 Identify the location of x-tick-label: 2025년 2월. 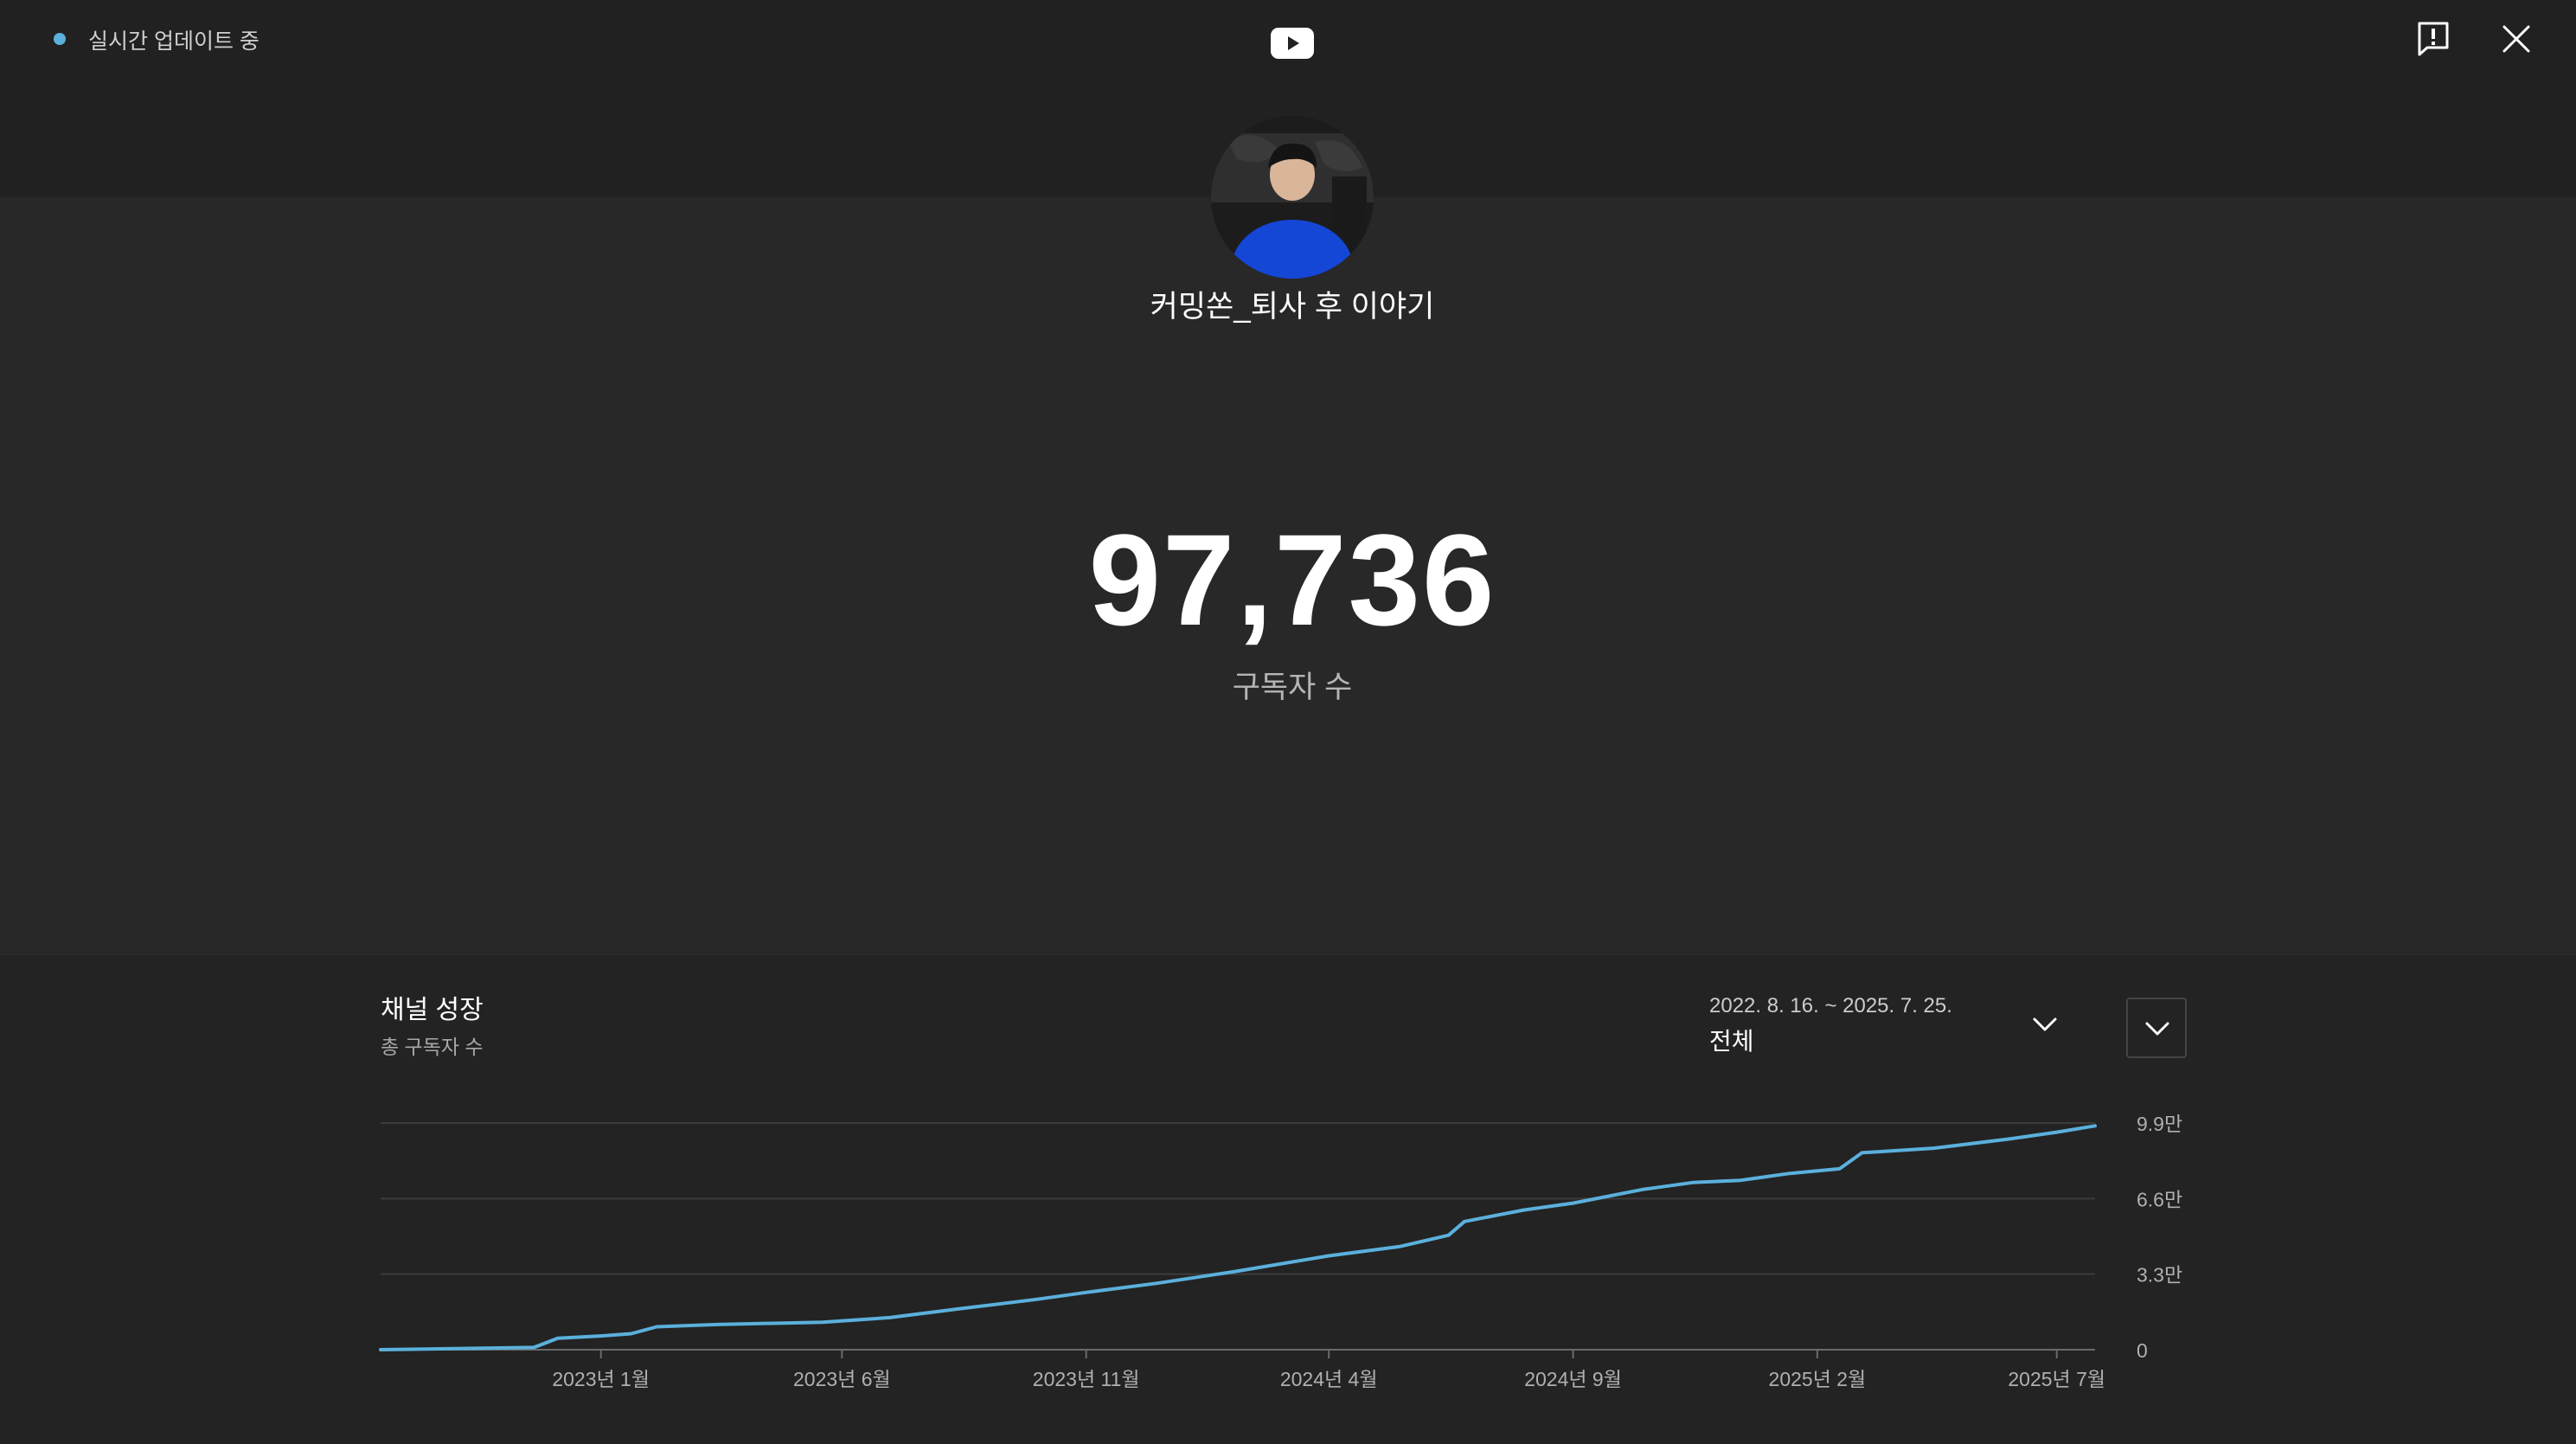
(1818, 1379).